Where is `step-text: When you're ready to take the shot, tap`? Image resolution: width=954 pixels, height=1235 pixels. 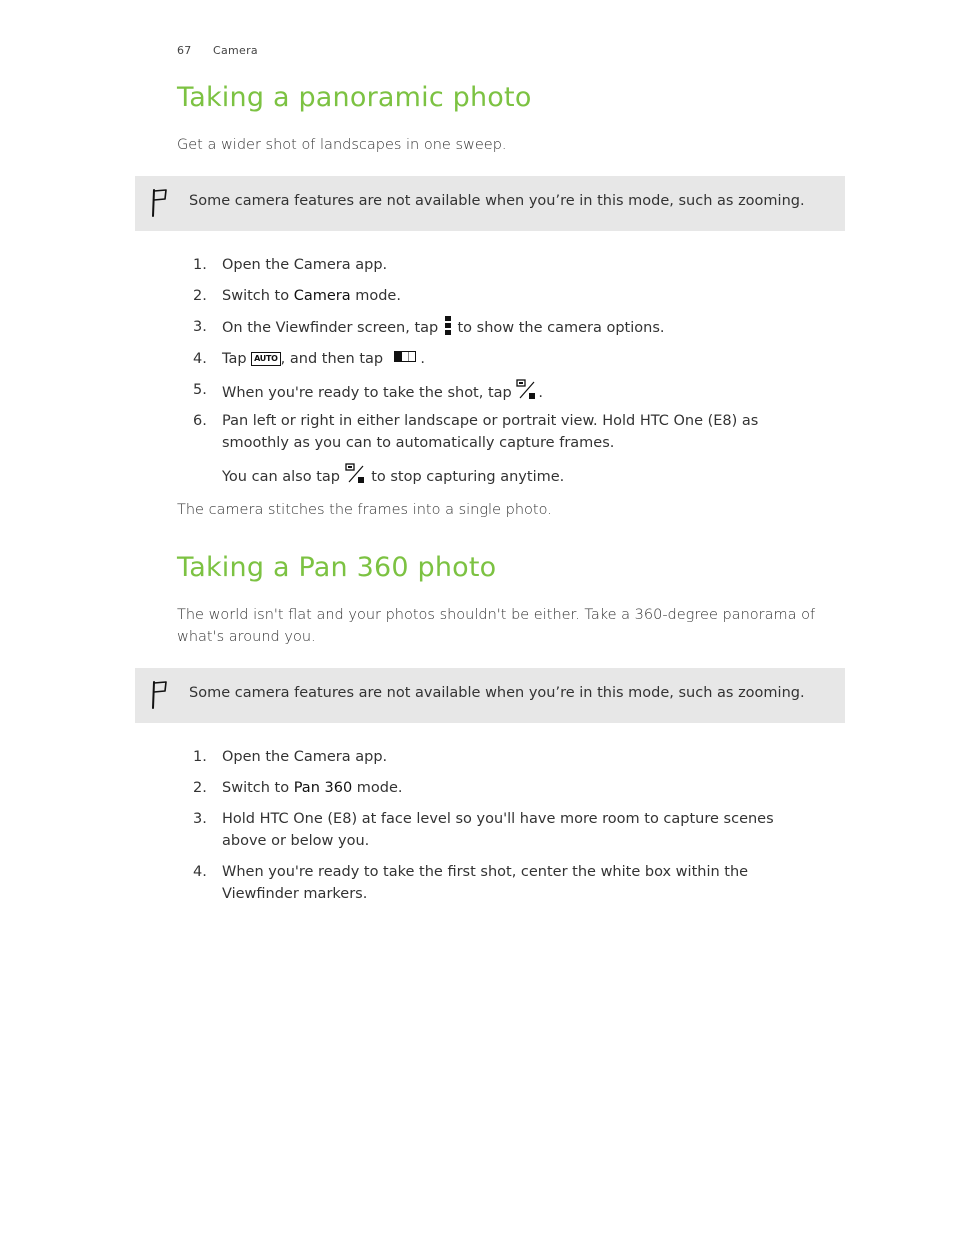 step-text: When you're ready to take the shot, tap is located at coordinates (369, 393).